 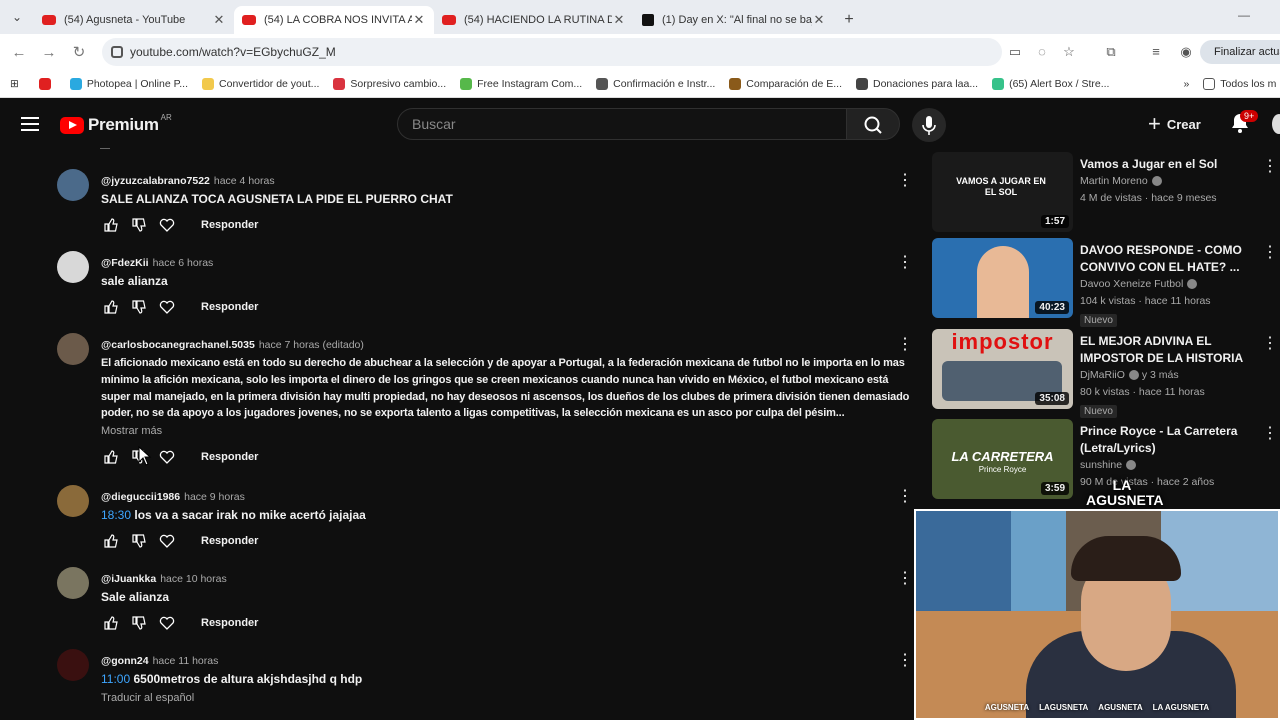 I want to click on comment-time: hace 4 horas, so click(x=244, y=181).